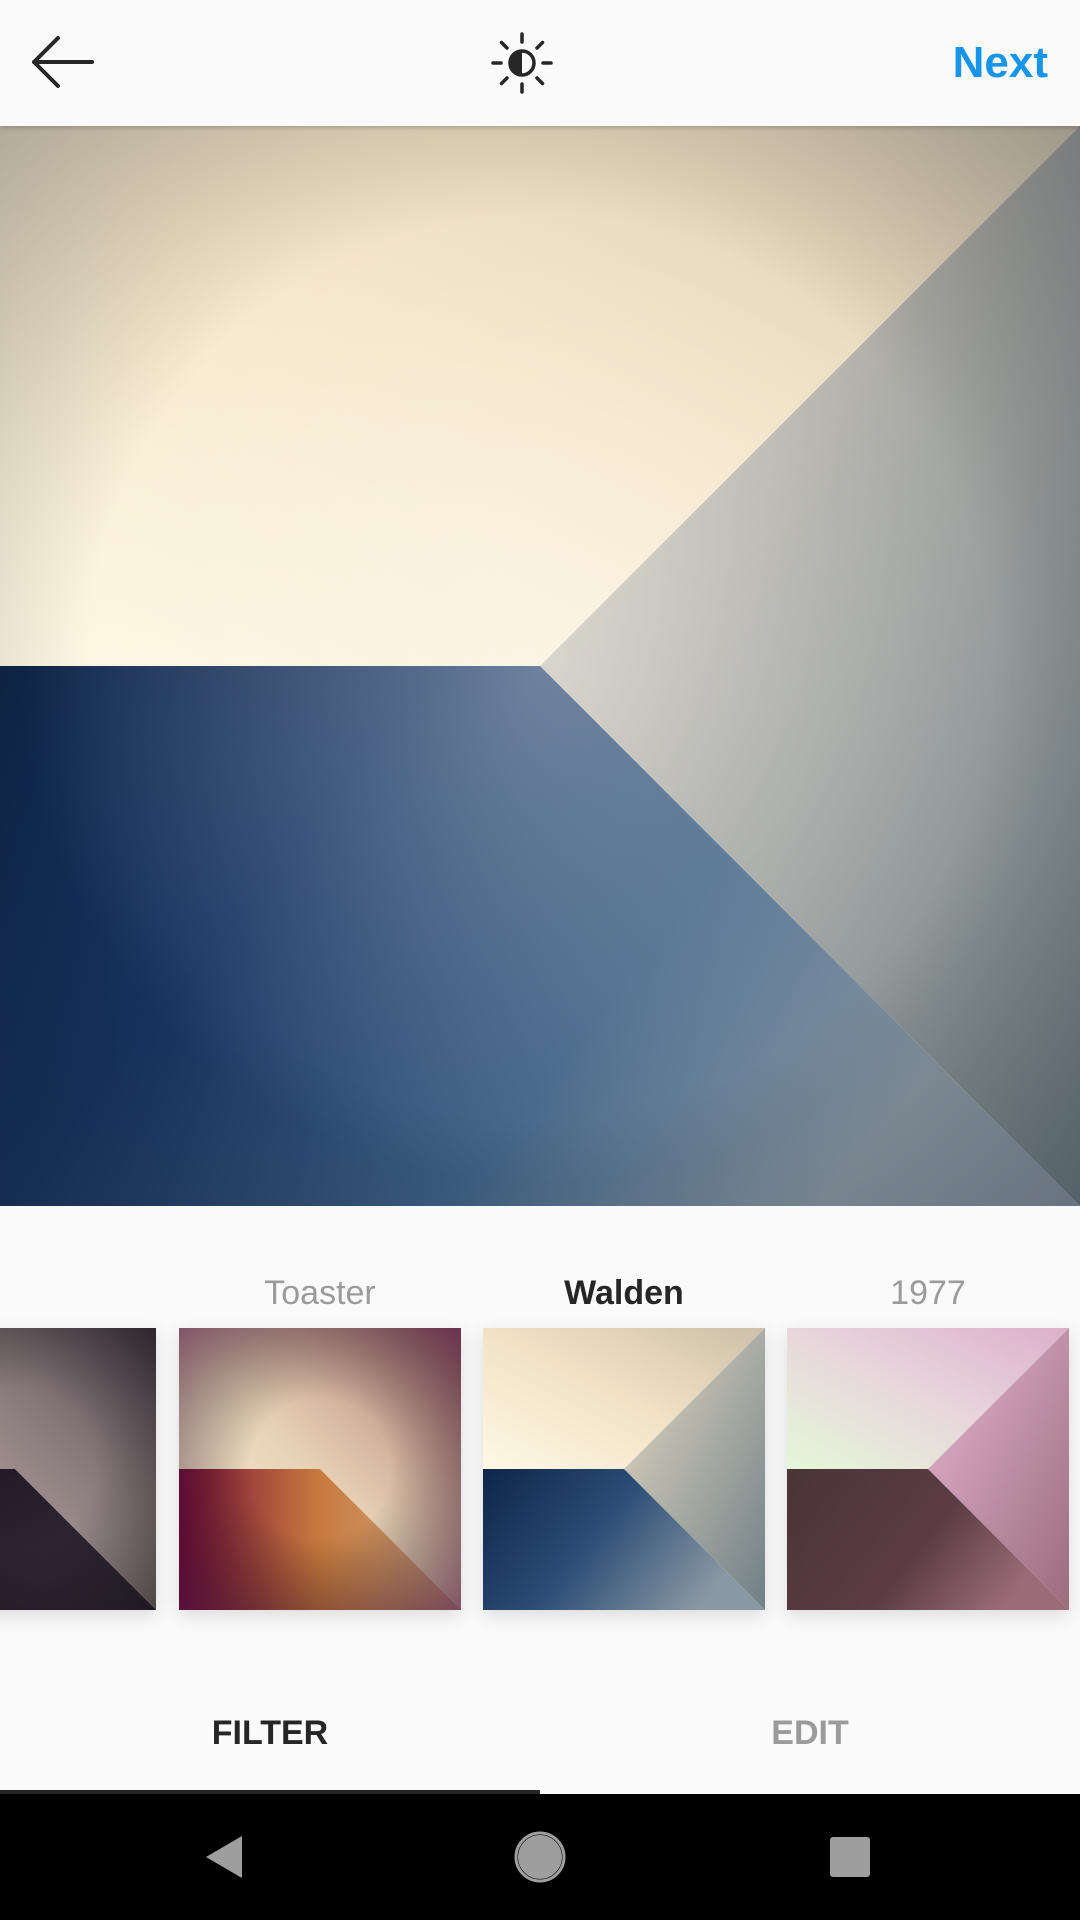  I want to click on filter-label: utro, so click(78, 1293).